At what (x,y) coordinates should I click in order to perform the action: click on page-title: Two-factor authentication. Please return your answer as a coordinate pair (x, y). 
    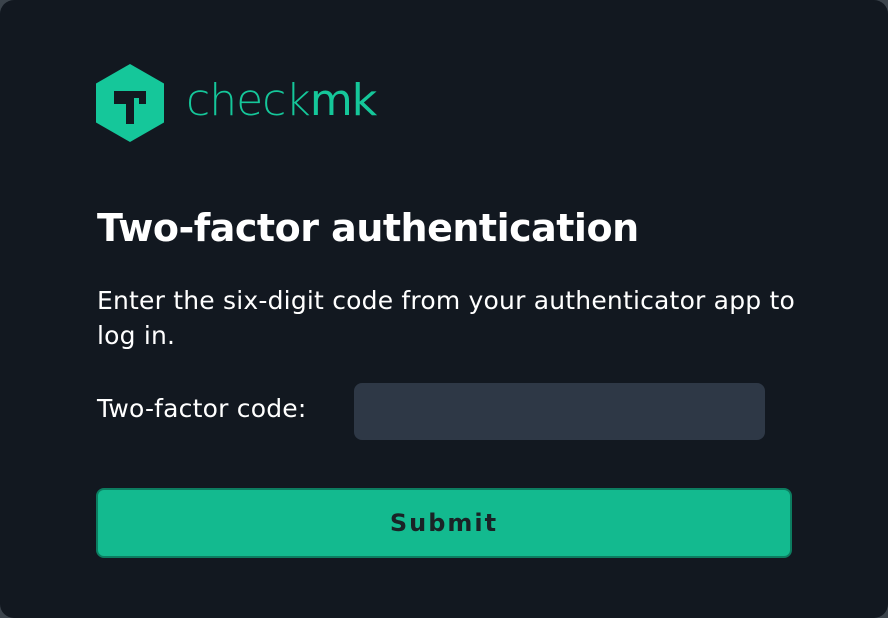
    Looking at the image, I should click on (368, 228).